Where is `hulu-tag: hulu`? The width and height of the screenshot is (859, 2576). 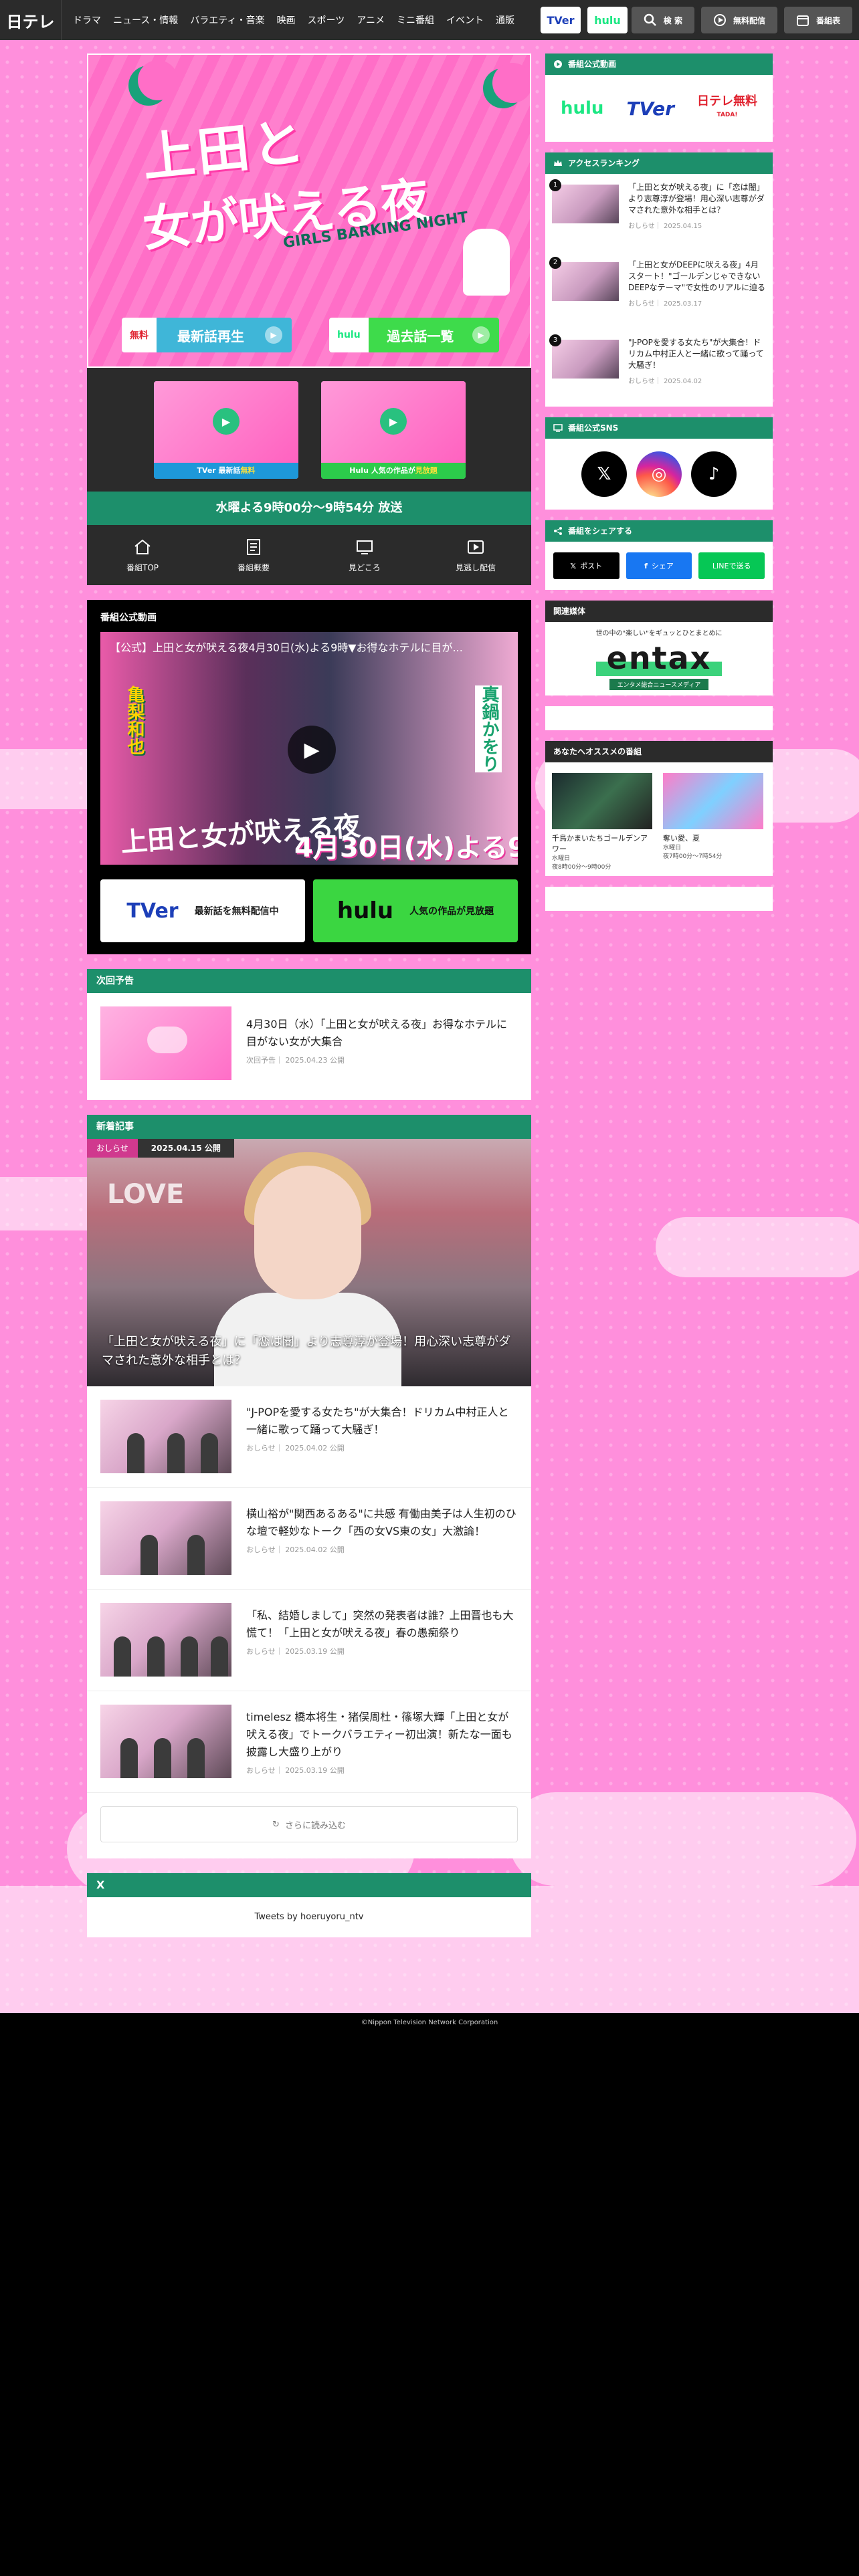 hulu-tag: hulu is located at coordinates (349, 335).